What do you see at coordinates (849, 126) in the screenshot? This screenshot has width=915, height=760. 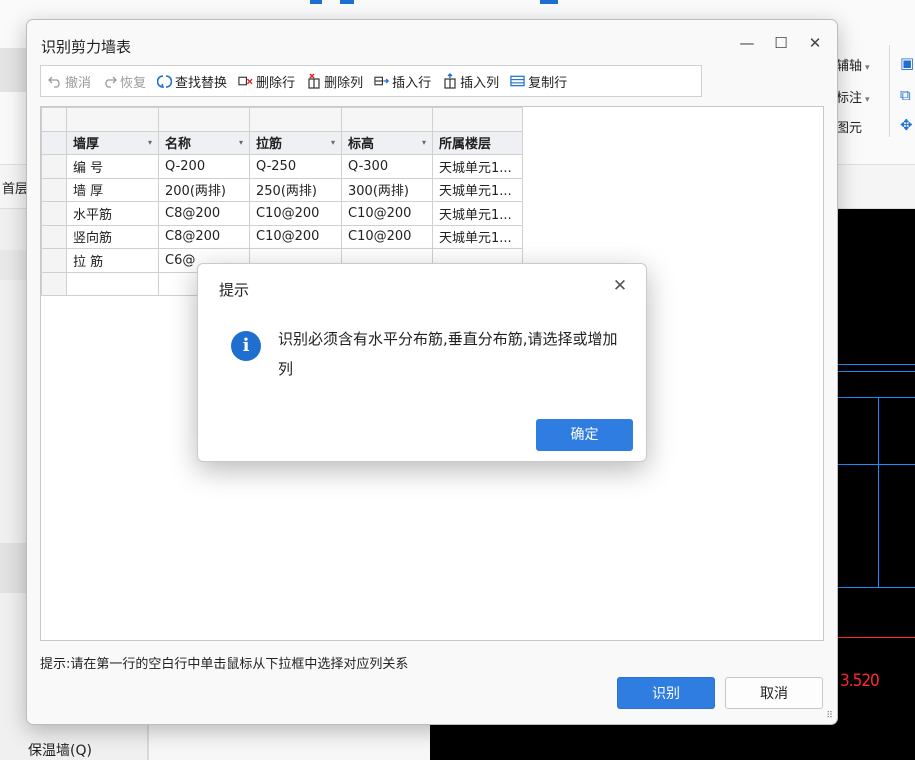 I see `ribbon-item-element: 图元` at bounding box center [849, 126].